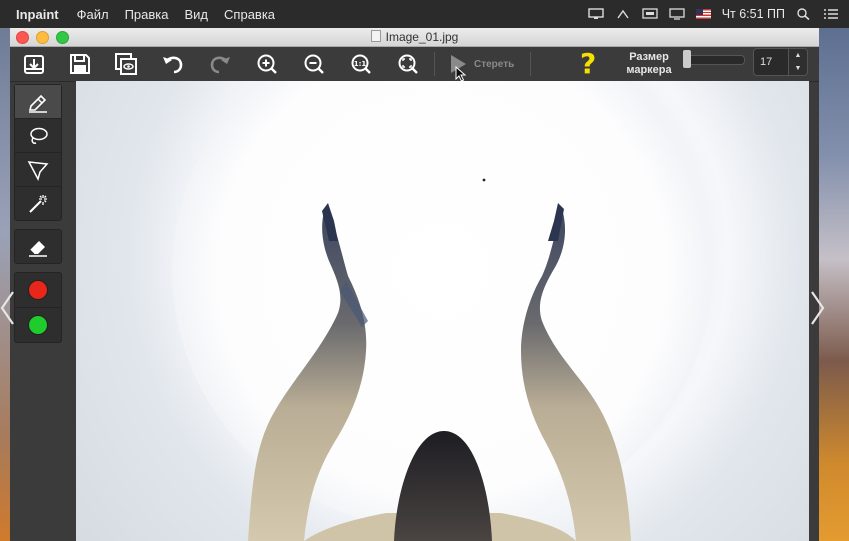  I want to click on lasso-tool, so click(38, 136).